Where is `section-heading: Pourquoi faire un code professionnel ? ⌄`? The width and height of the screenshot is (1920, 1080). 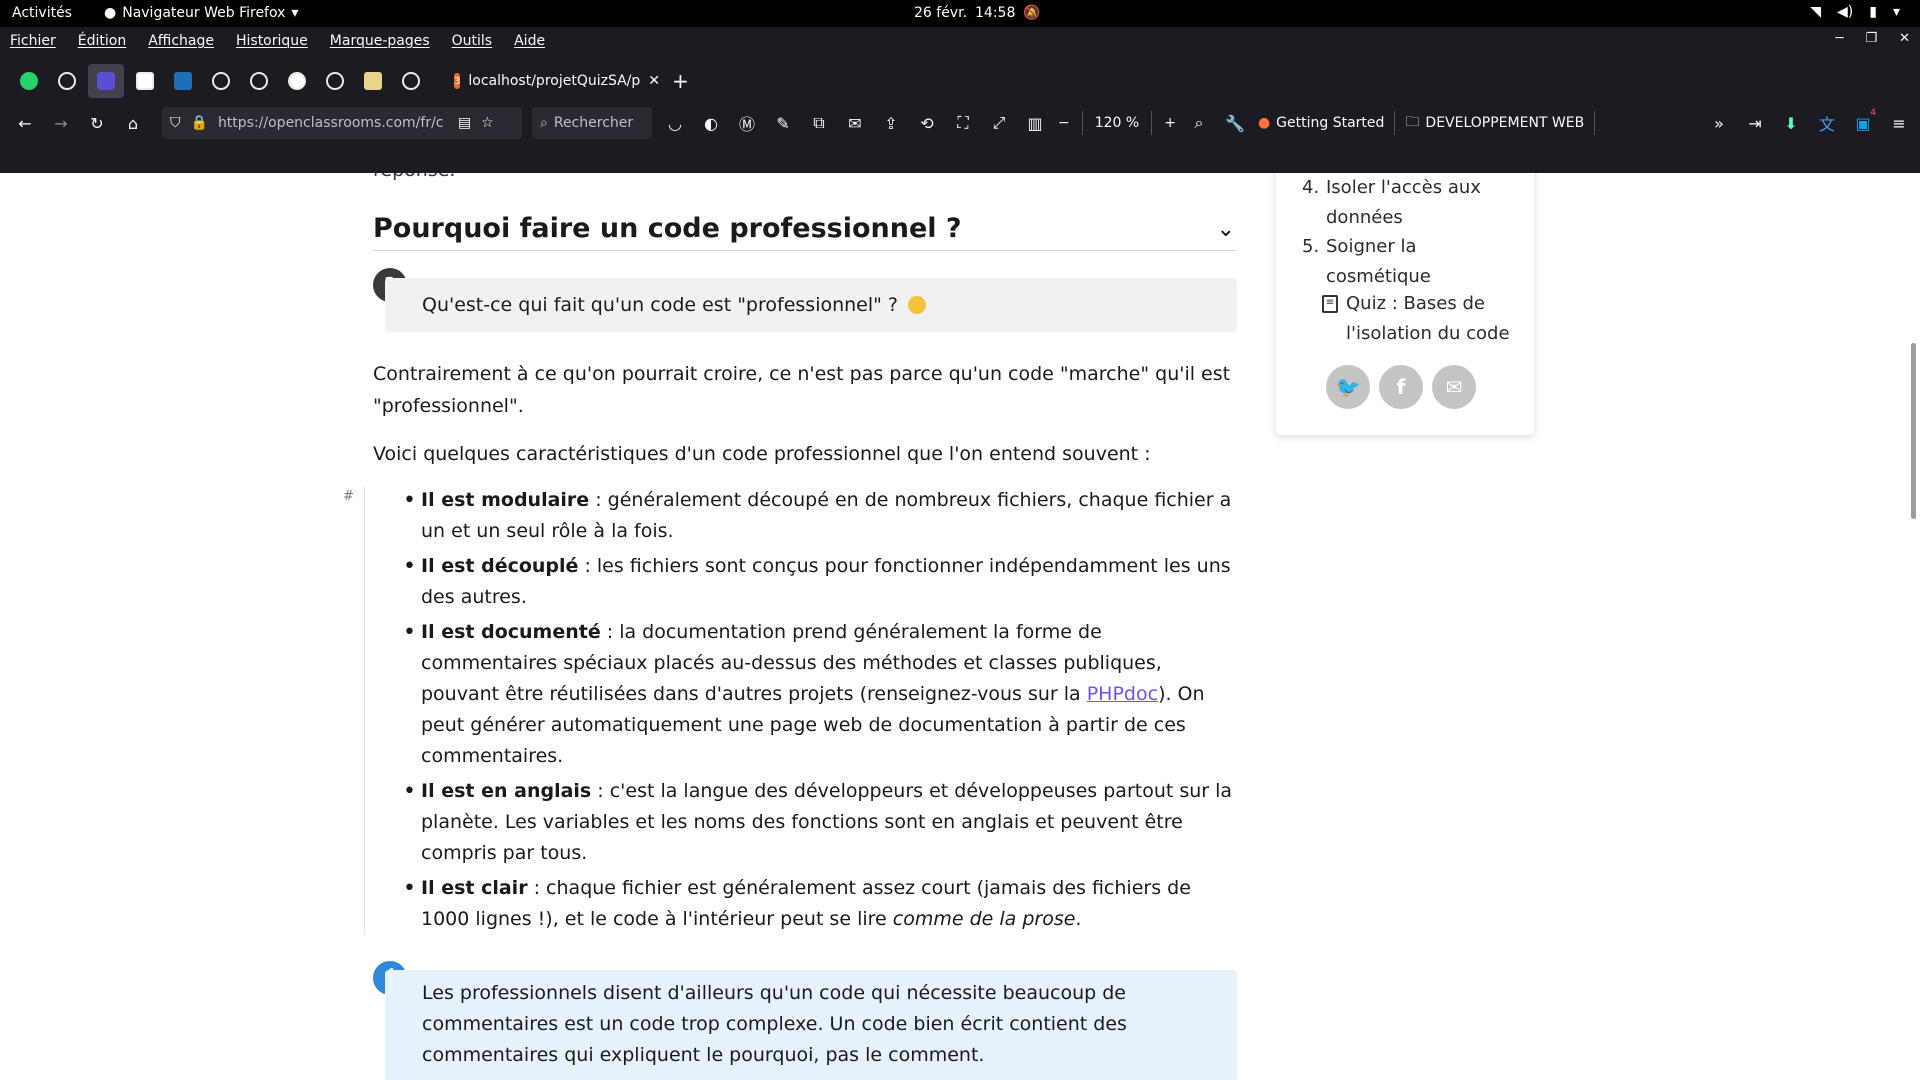
section-heading: Pourquoi faire un code professionnel ? ⌄ is located at coordinates (805, 232).